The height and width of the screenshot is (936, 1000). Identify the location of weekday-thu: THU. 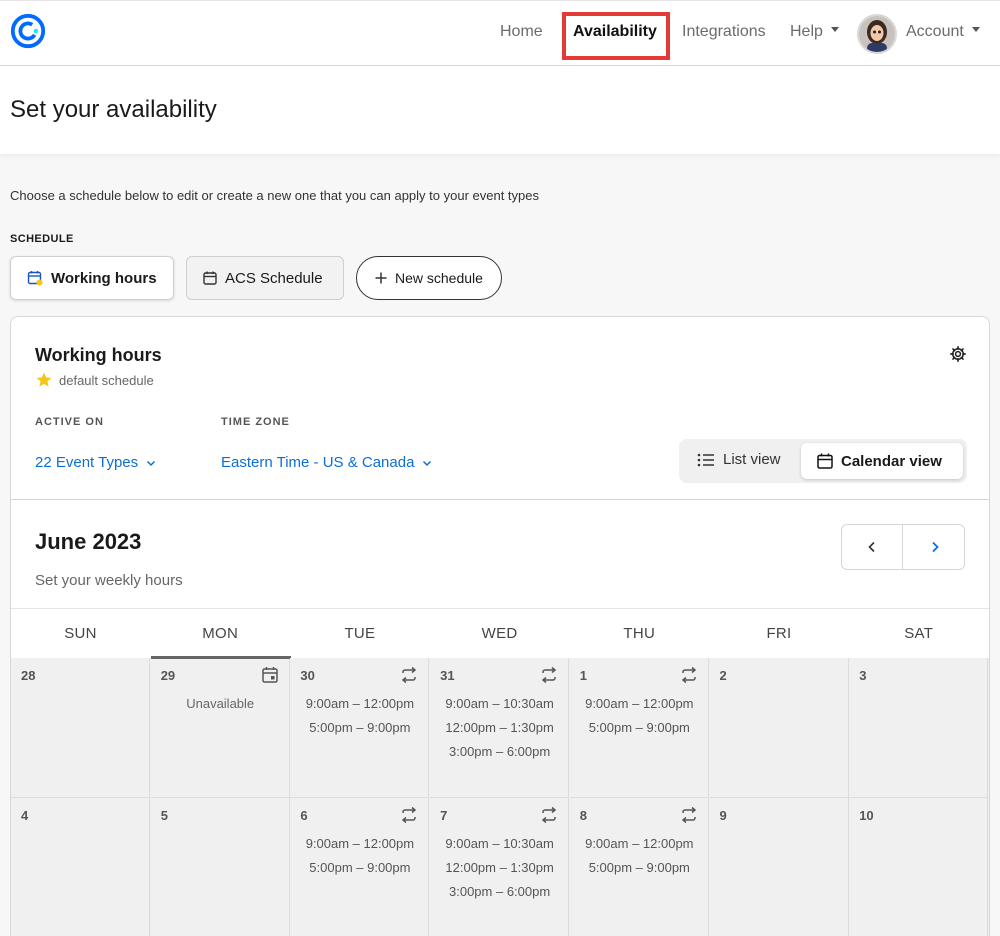
(639, 633).